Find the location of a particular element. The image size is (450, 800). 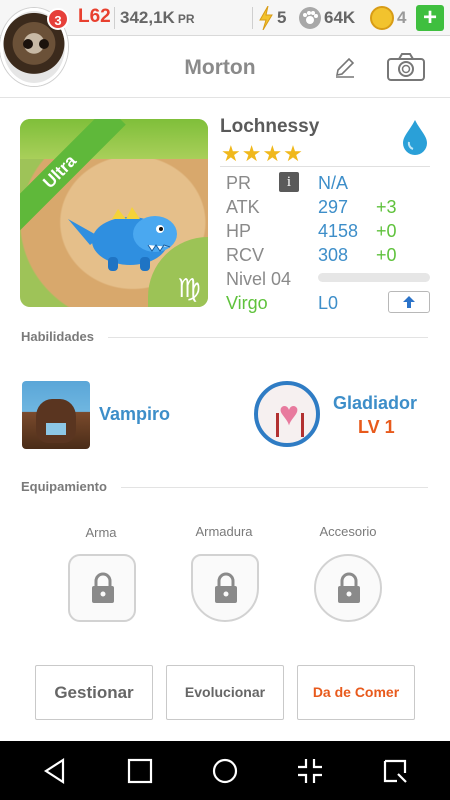

pet-portrait: Ultra ♍ is located at coordinates (114, 213).